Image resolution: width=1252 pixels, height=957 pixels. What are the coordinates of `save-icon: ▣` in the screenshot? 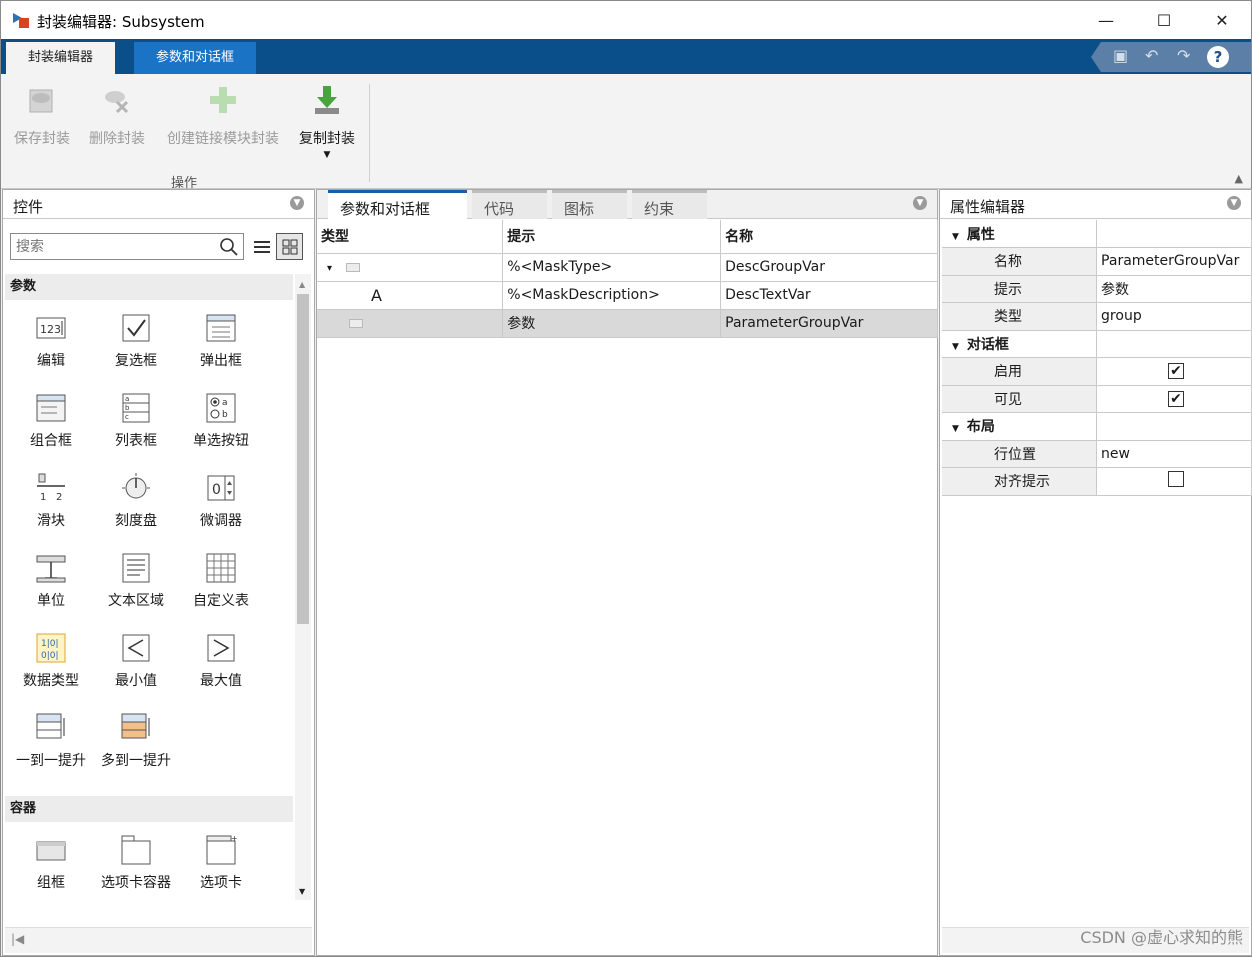 It's located at (1120, 55).